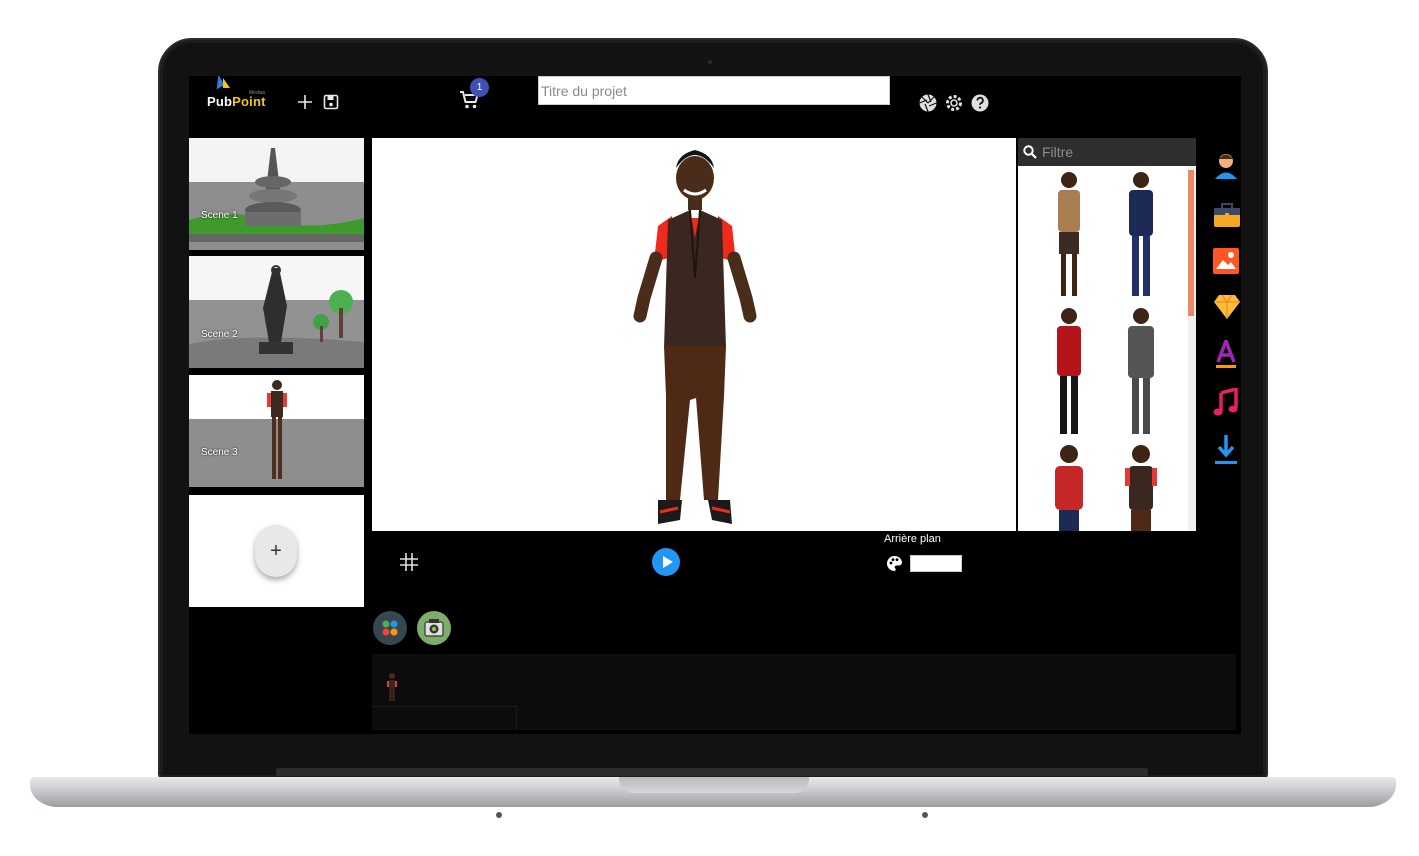  I want to click on color-dots-icon, so click(390, 628).